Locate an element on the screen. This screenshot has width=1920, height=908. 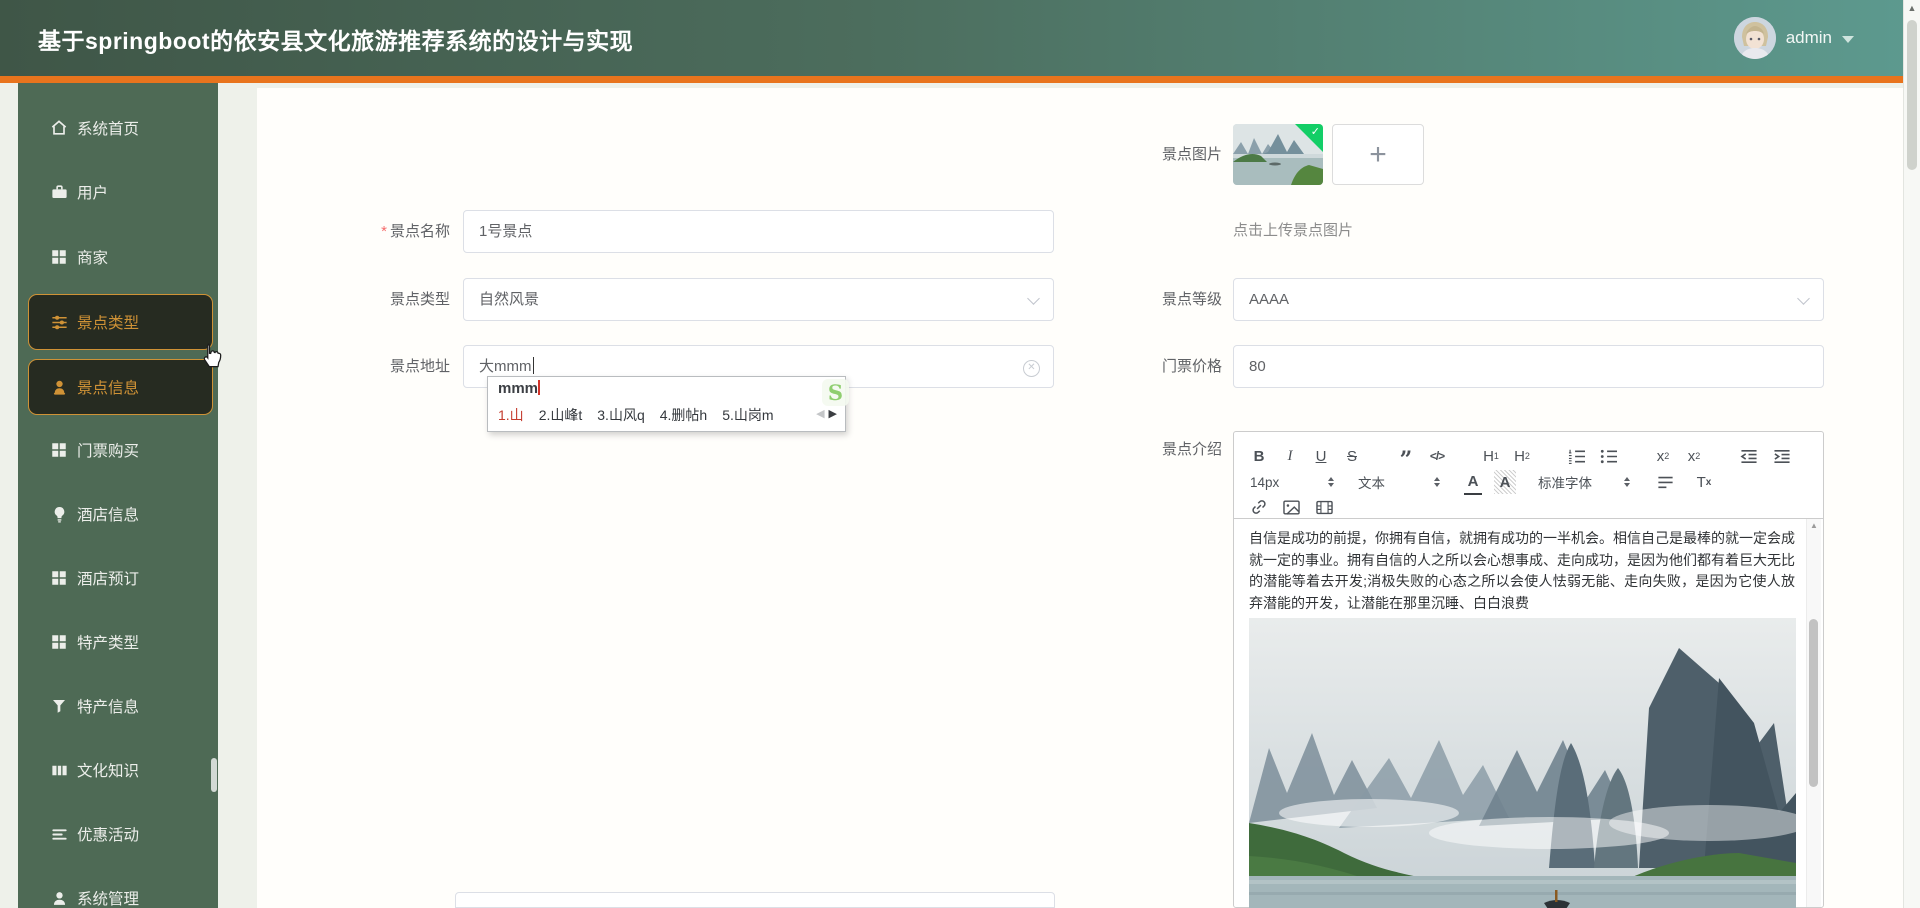
clear-format-button: Tx is located at coordinates (1704, 482).